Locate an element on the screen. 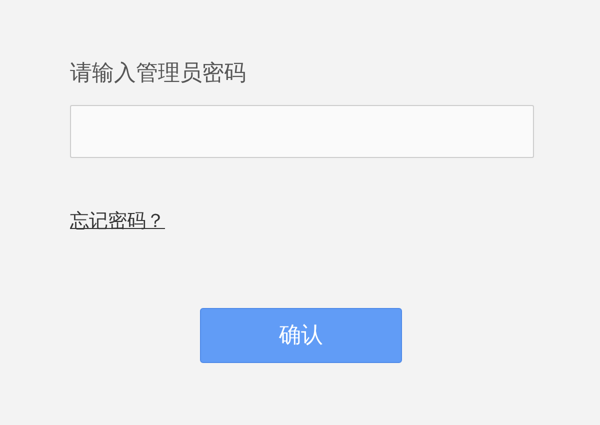  password-field is located at coordinates (302, 131).